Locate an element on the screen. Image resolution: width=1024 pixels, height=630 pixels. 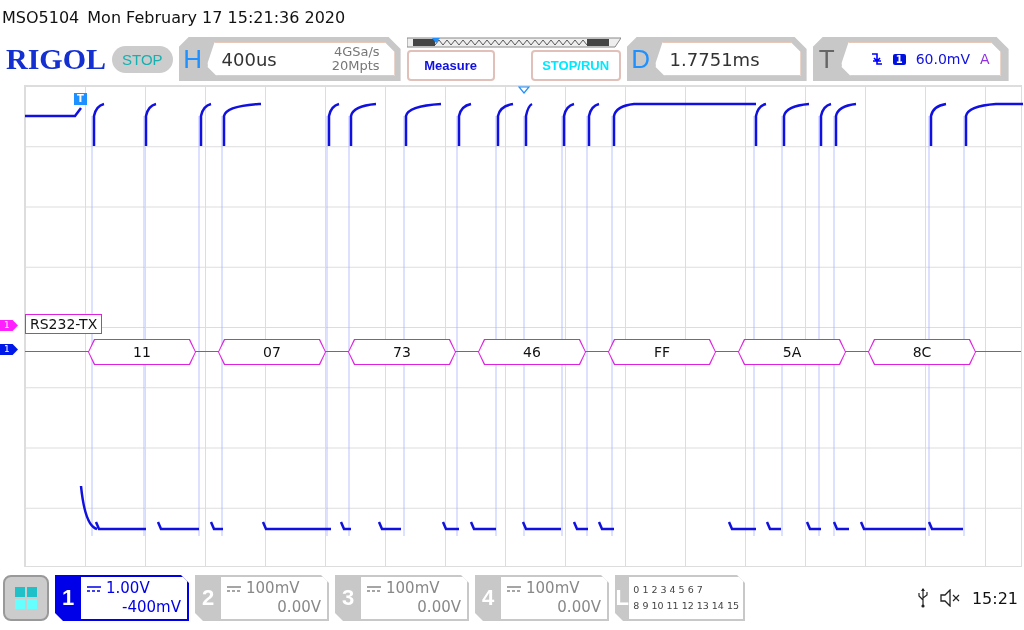
decoded-byte: 5A is located at coordinates (792, 352).